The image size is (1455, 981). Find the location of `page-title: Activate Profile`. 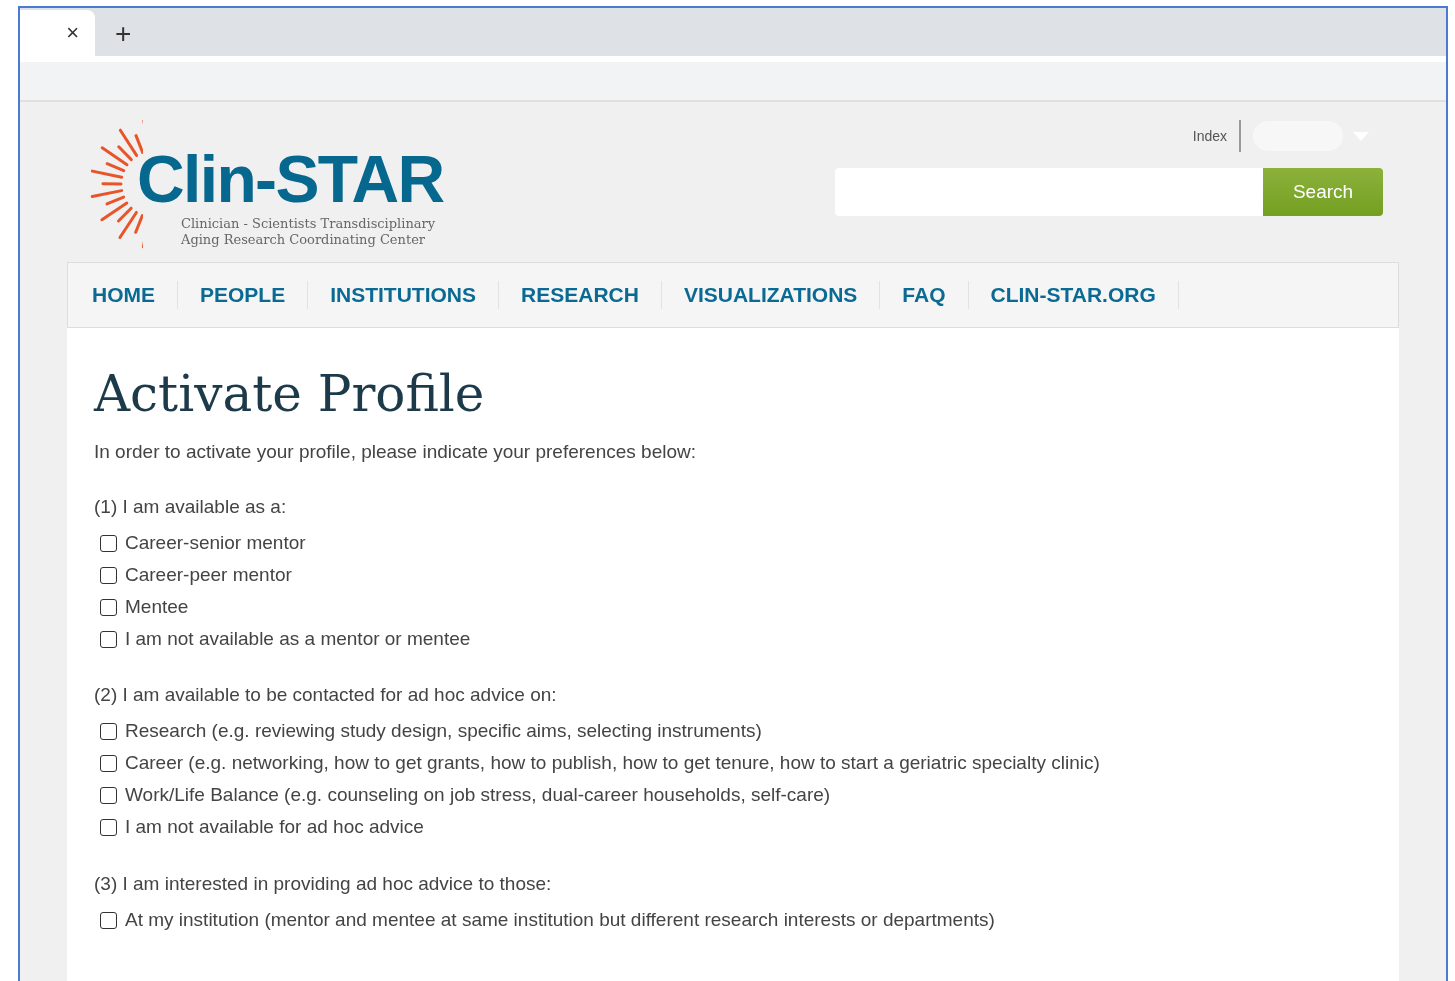

page-title: Activate Profile is located at coordinates (289, 394).